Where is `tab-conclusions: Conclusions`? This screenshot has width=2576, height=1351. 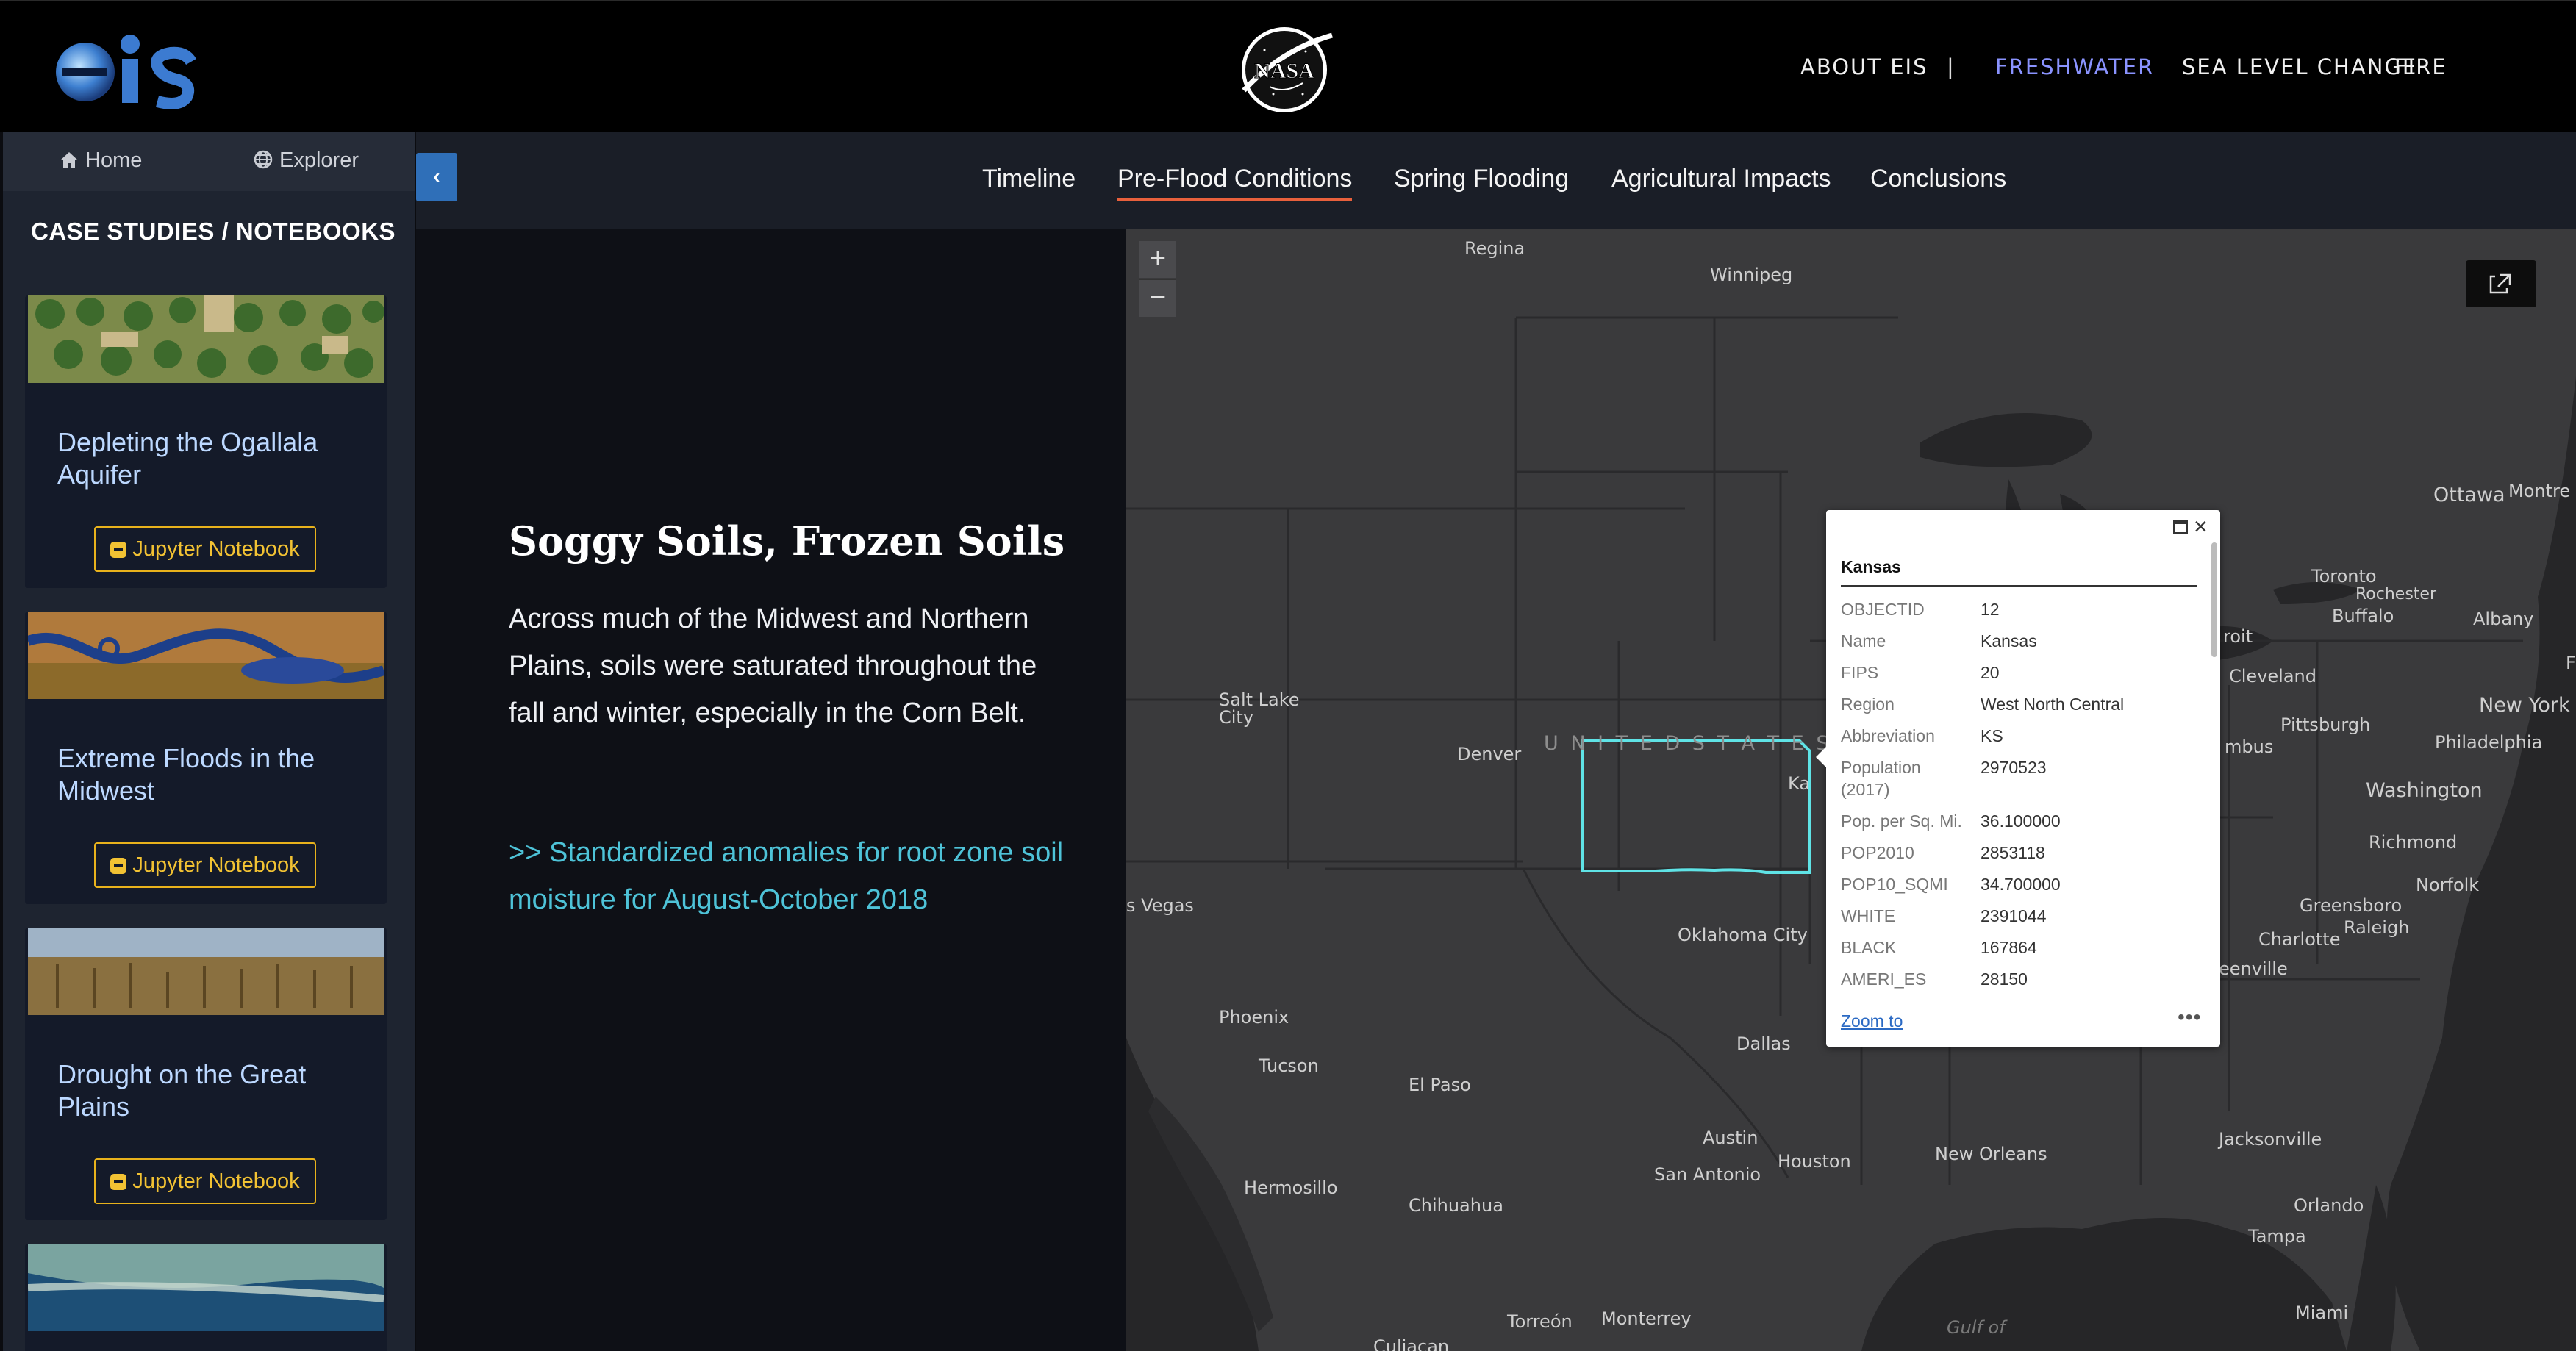 tab-conclusions: Conclusions is located at coordinates (1938, 179).